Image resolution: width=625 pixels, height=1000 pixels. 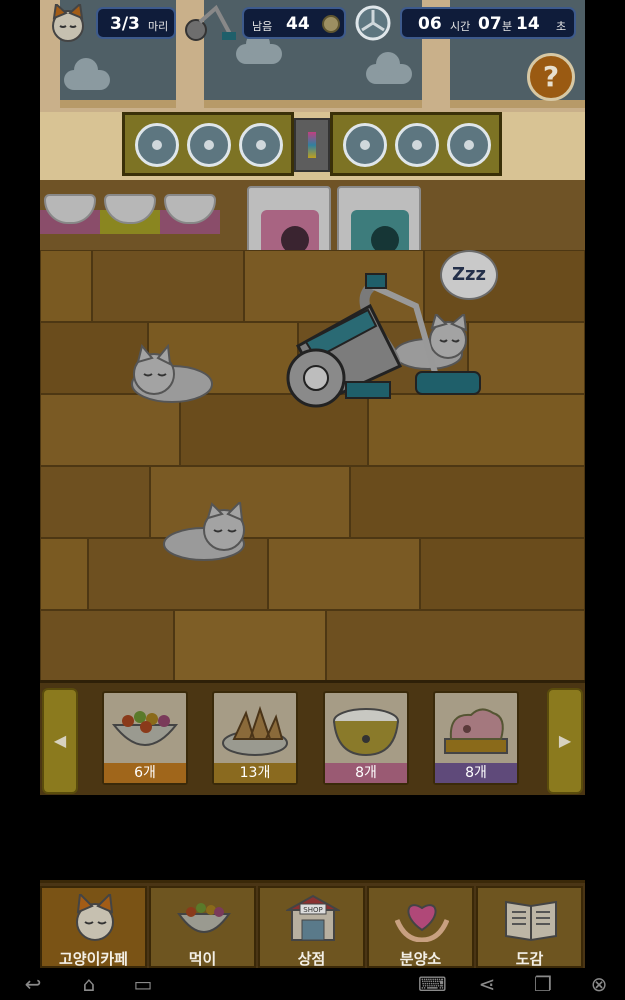 I want to click on nav-label: 도감, so click(x=529, y=959).